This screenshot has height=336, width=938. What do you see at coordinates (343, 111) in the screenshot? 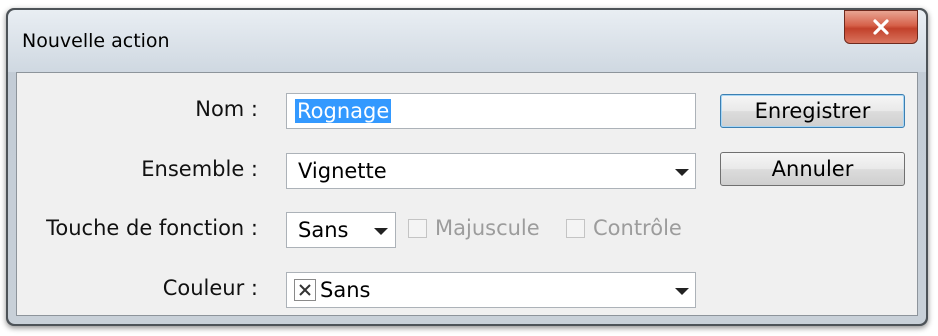
I see `name-input-value: Rognage` at bounding box center [343, 111].